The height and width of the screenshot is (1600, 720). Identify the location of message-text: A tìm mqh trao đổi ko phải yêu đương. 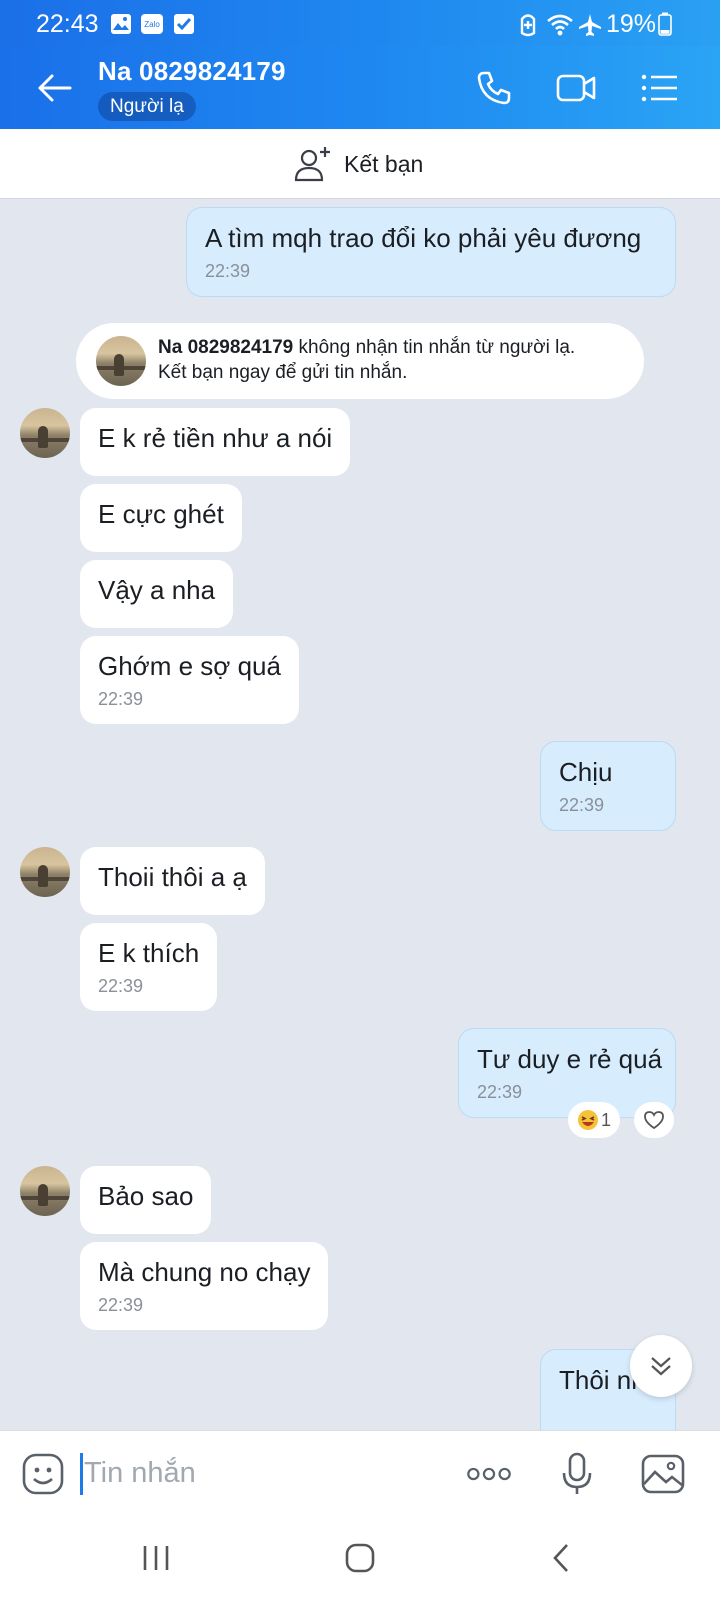
(423, 238).